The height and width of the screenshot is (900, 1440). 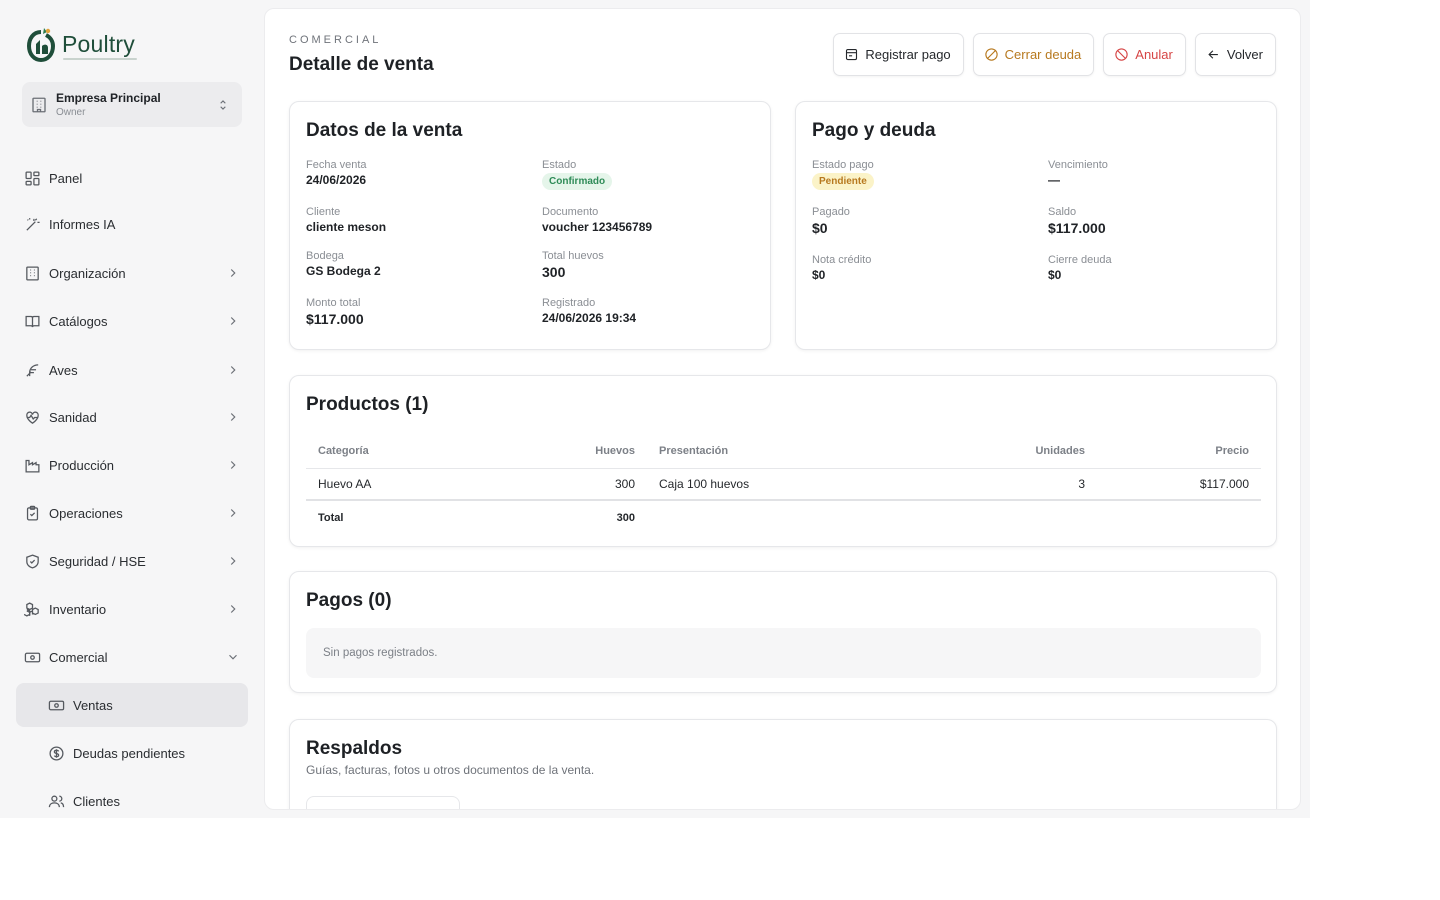 I want to click on sidebar-item-produccion: Producción, so click(x=132, y=465).